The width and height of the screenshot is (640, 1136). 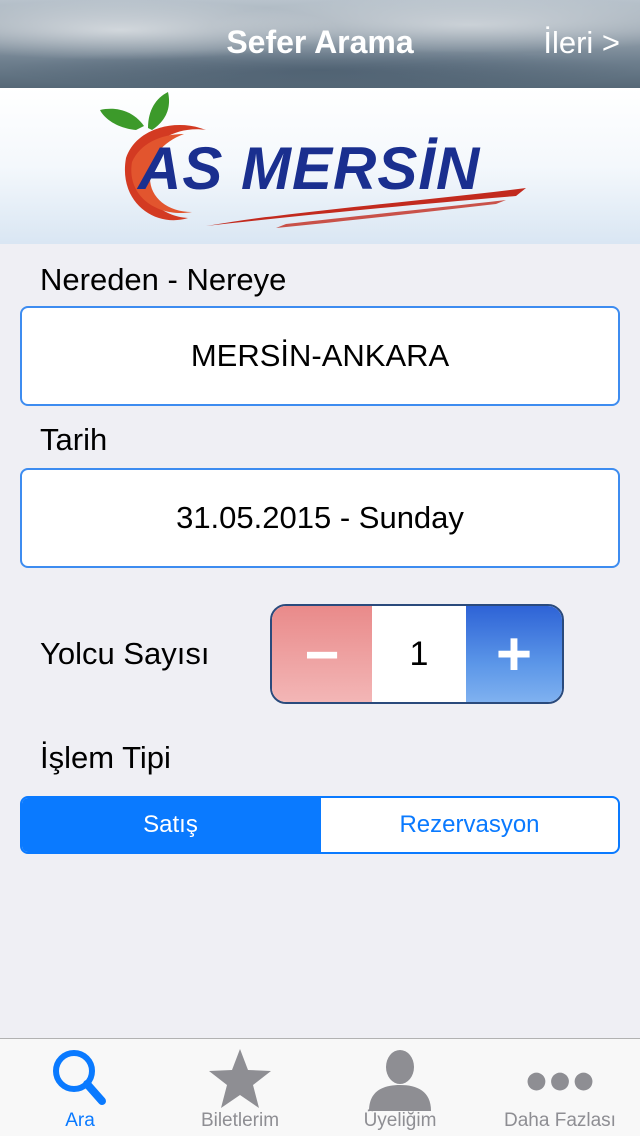 What do you see at coordinates (581, 43) in the screenshot?
I see `next-button: İleri >` at bounding box center [581, 43].